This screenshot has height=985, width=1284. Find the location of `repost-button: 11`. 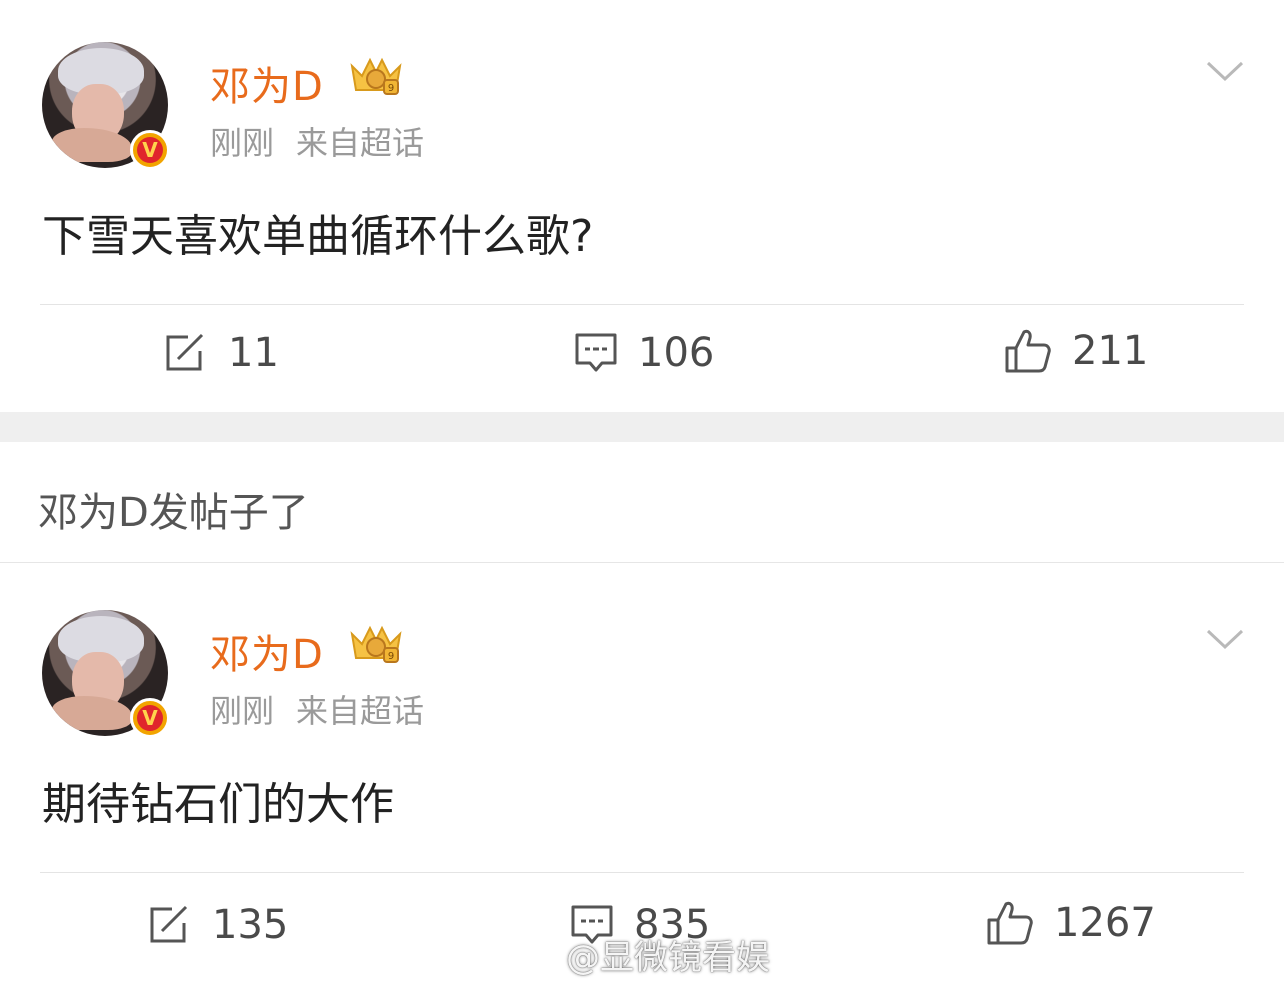

repost-button: 11 is located at coordinates (221, 353).